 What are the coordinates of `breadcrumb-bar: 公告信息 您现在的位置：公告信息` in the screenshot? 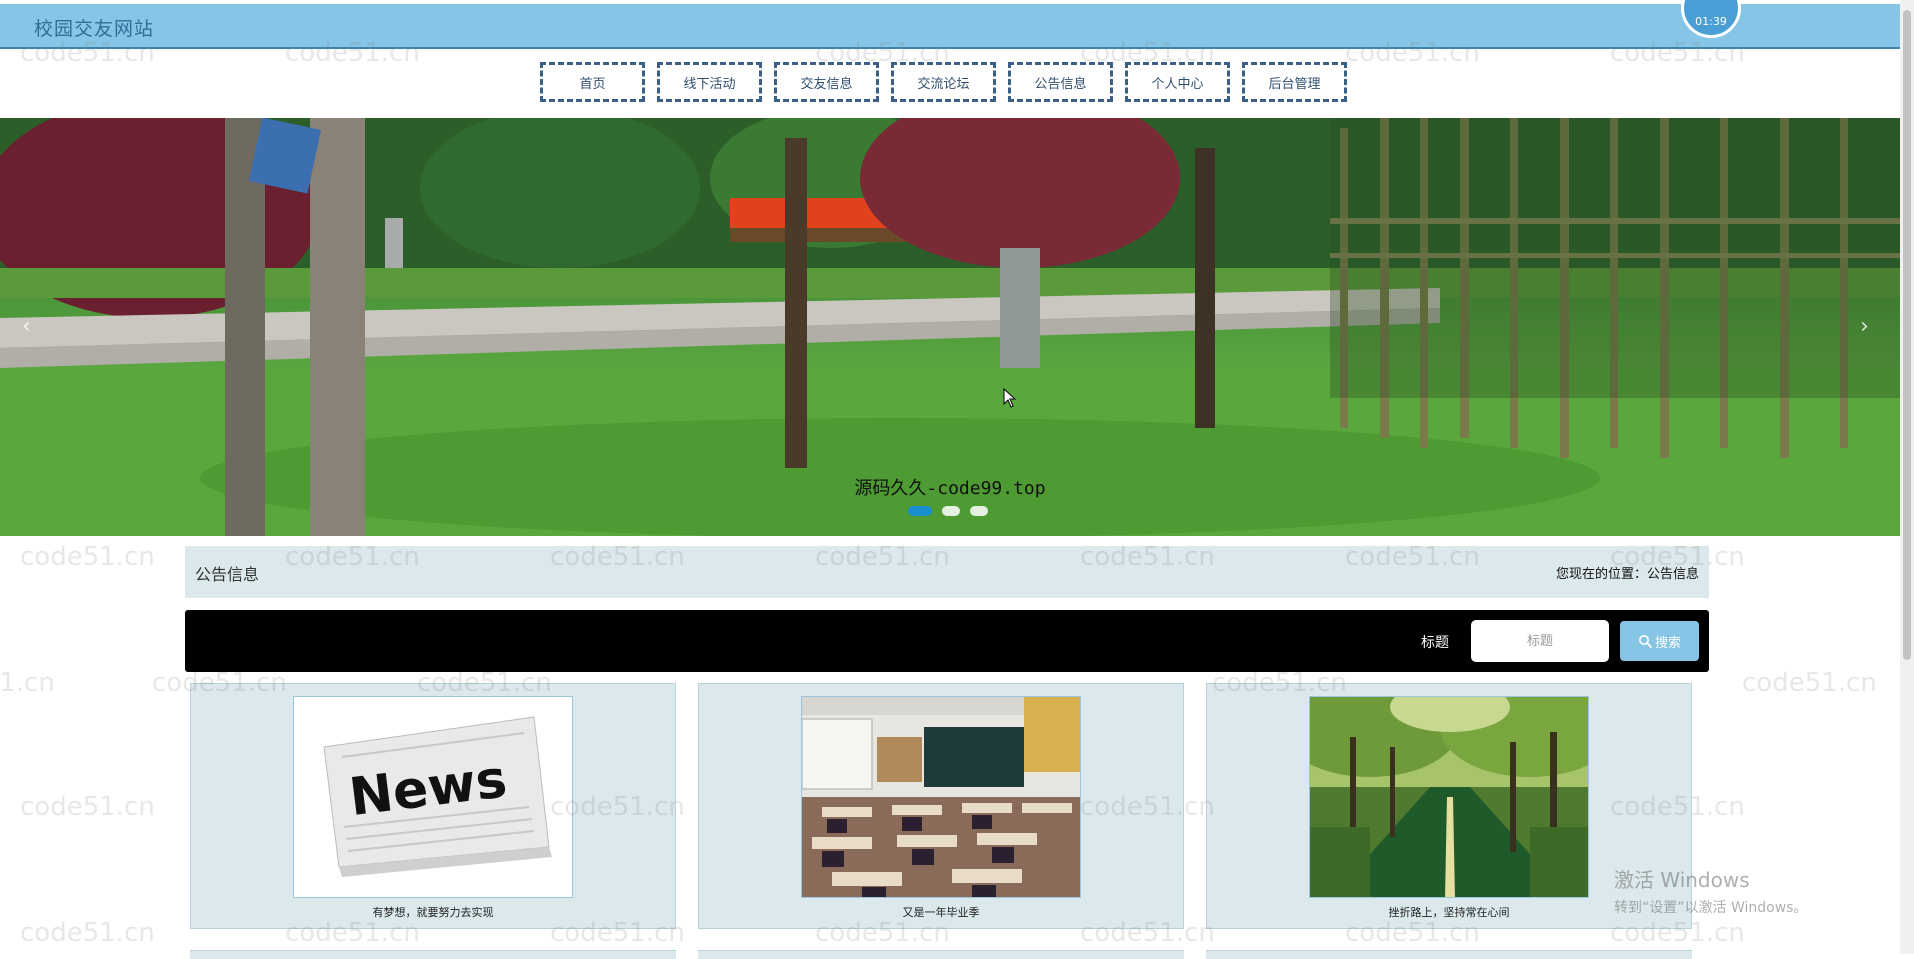 It's located at (947, 572).